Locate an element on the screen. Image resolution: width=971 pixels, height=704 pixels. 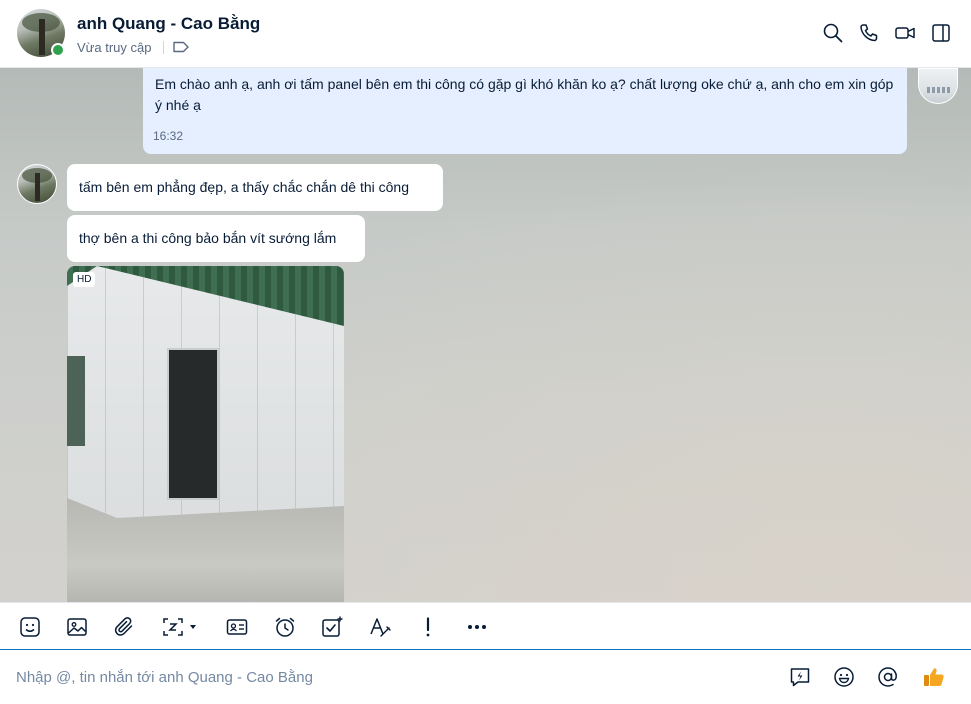
chat-header: anh Quang - Cao Bằng Vừa truy cập is located at coordinates (485, 34).